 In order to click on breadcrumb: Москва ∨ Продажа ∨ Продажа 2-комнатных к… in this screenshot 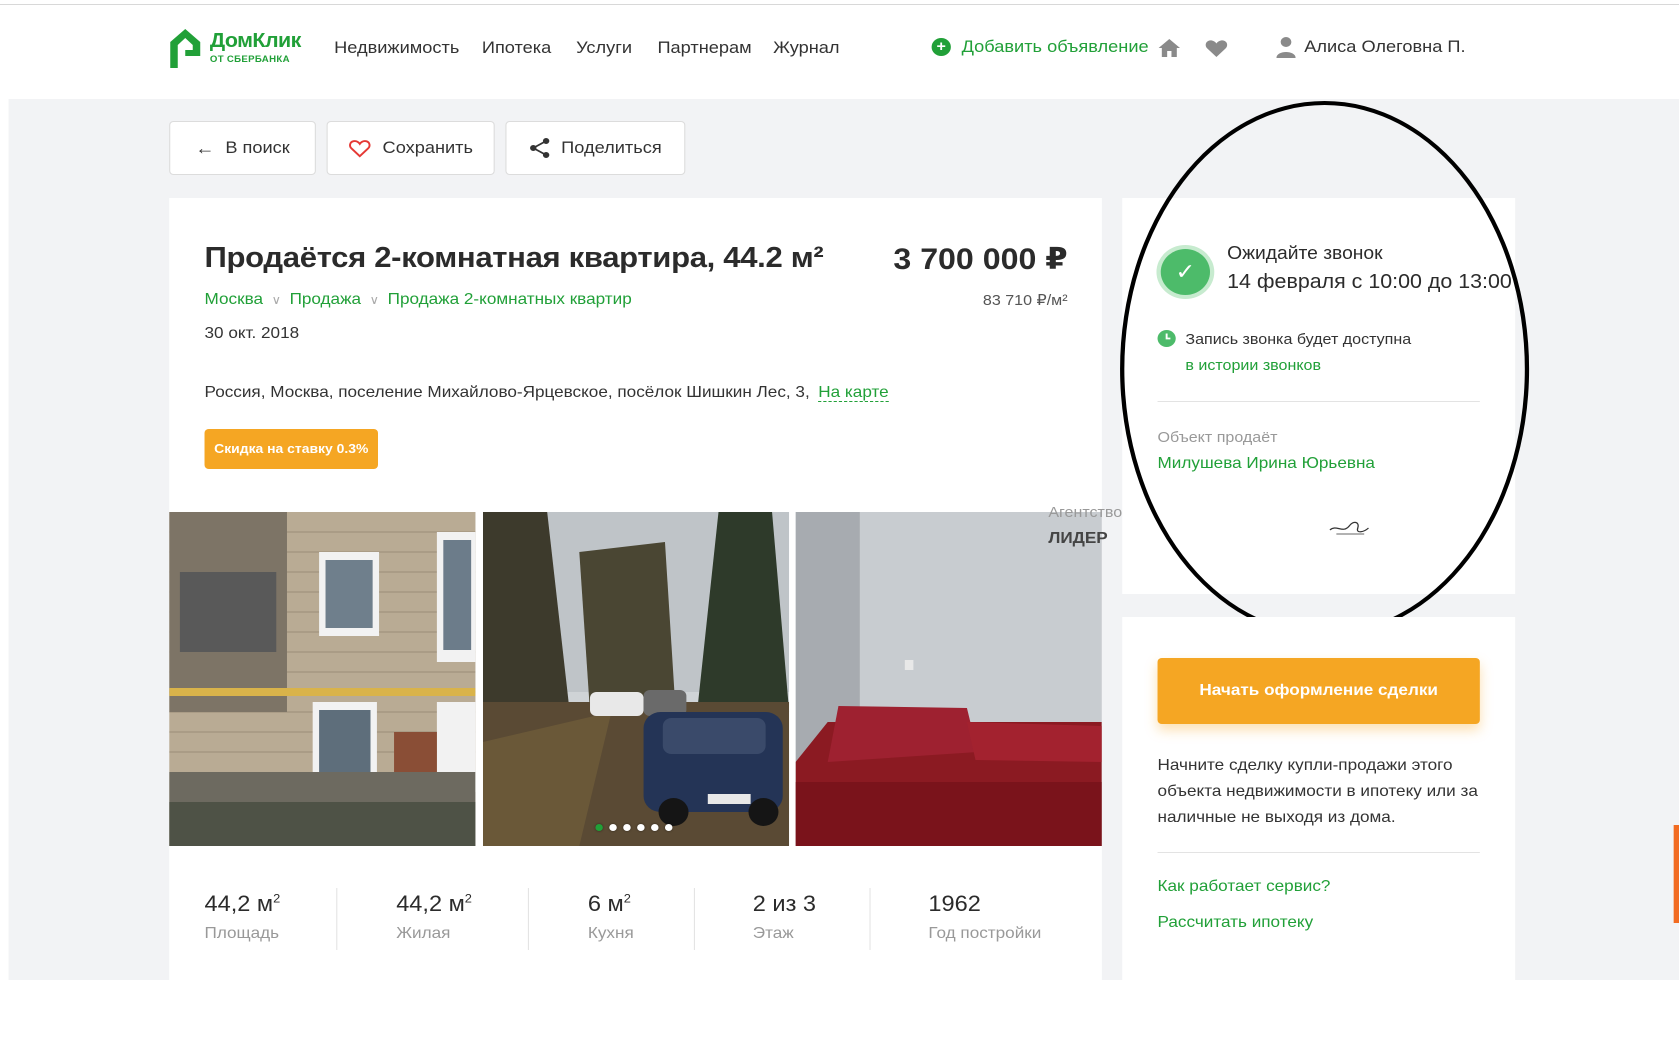, I will do `click(418, 300)`.